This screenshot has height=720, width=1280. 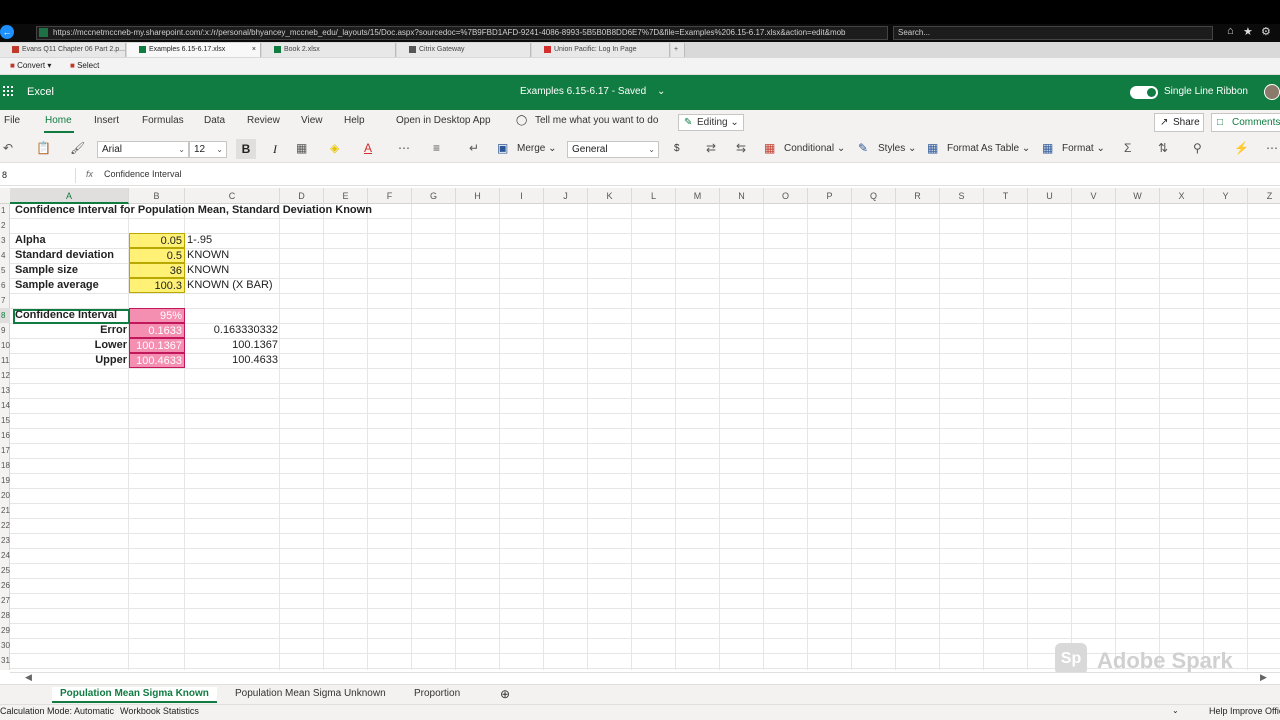 I want to click on tab-home: Home, so click(x=58, y=120).